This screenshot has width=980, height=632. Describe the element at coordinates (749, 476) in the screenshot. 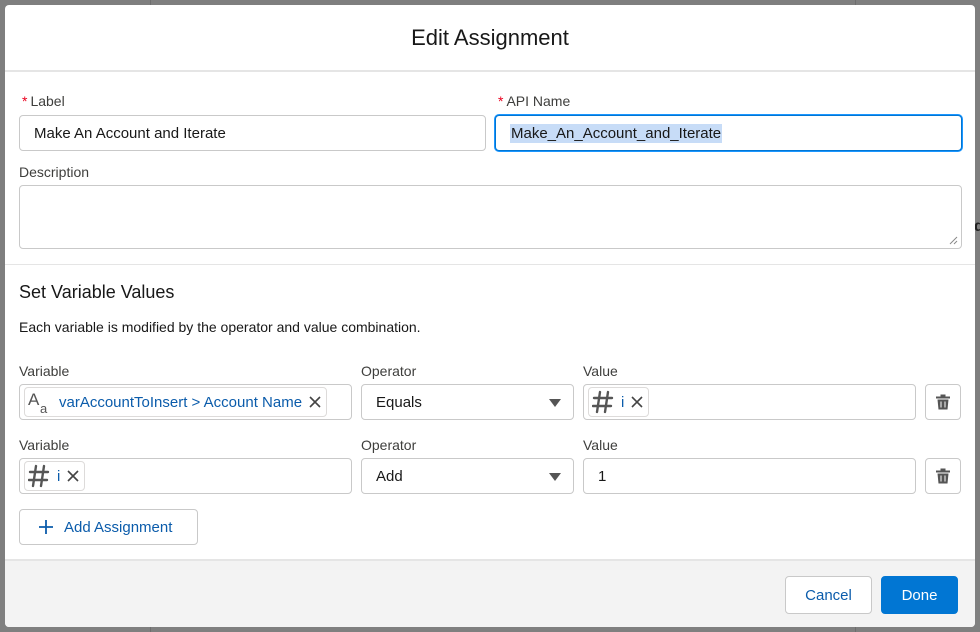

I see `value-input: 1` at that location.